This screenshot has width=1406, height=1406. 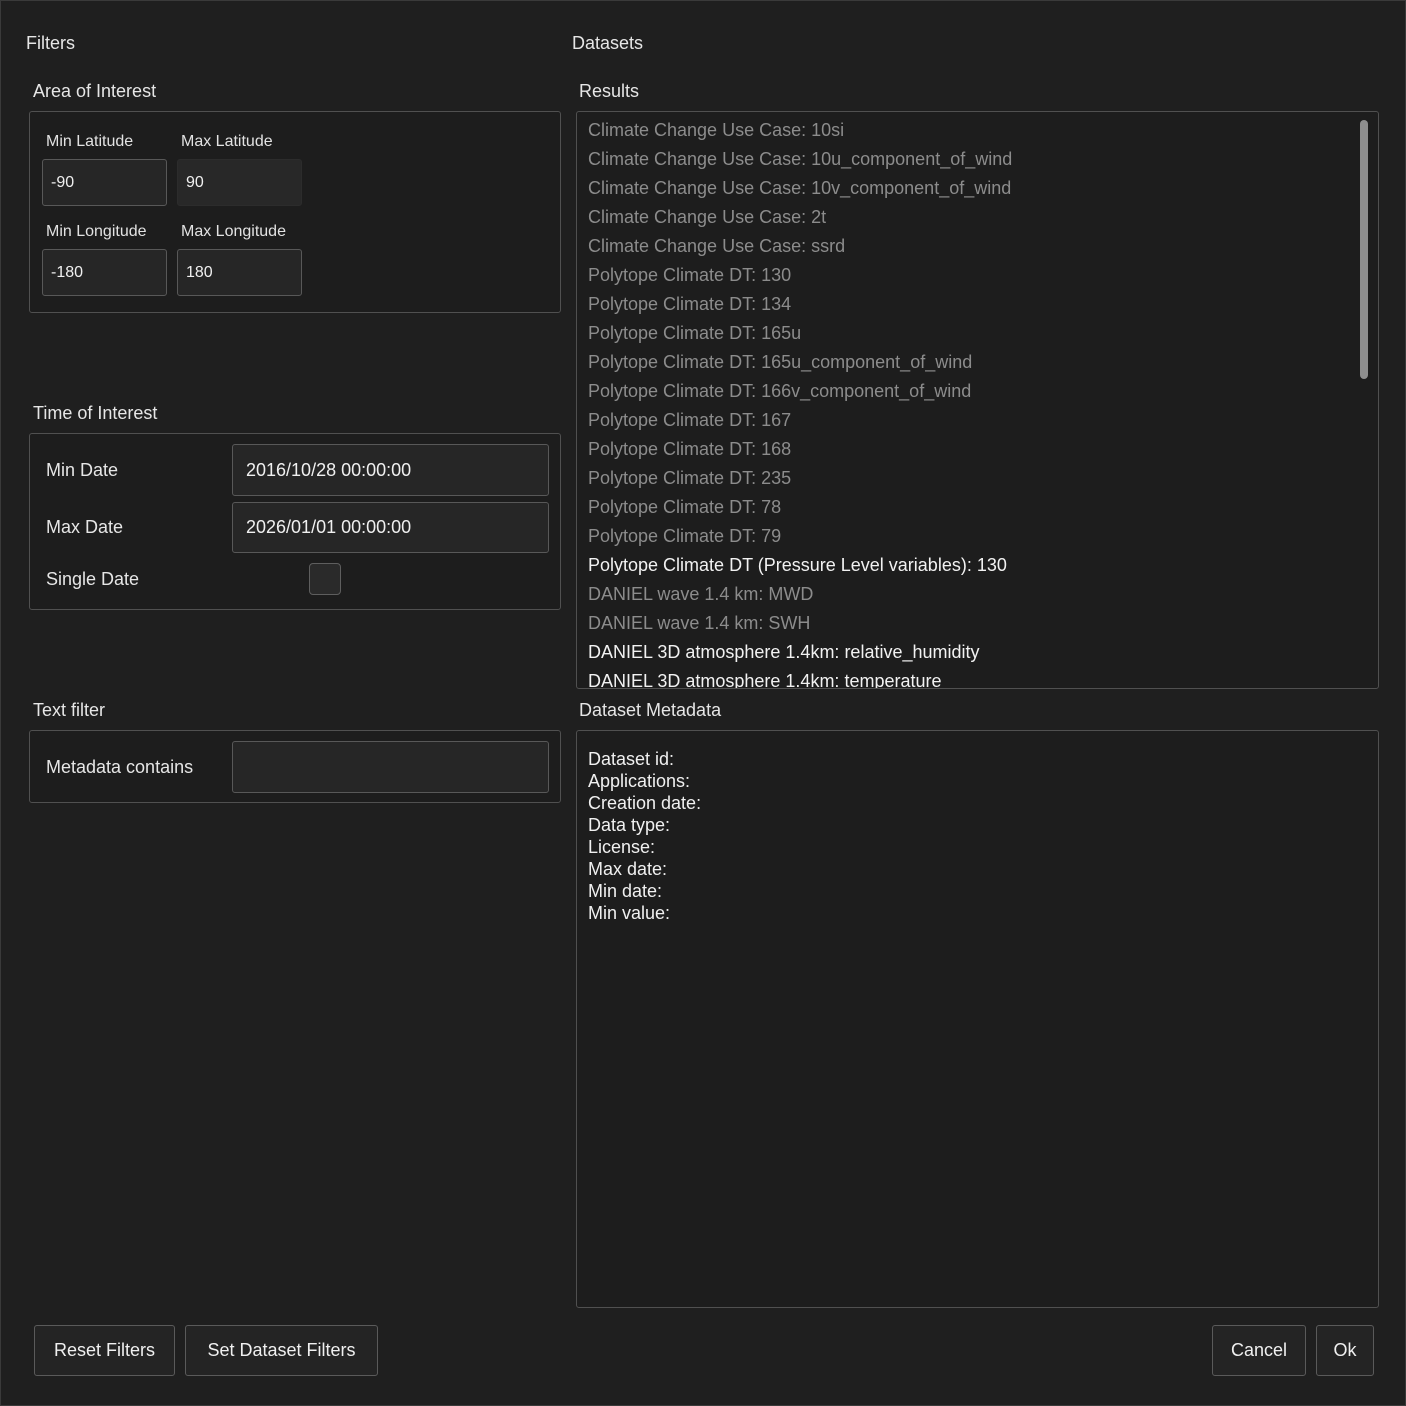 I want to click on metadata-line: Min date:, so click(x=625, y=891).